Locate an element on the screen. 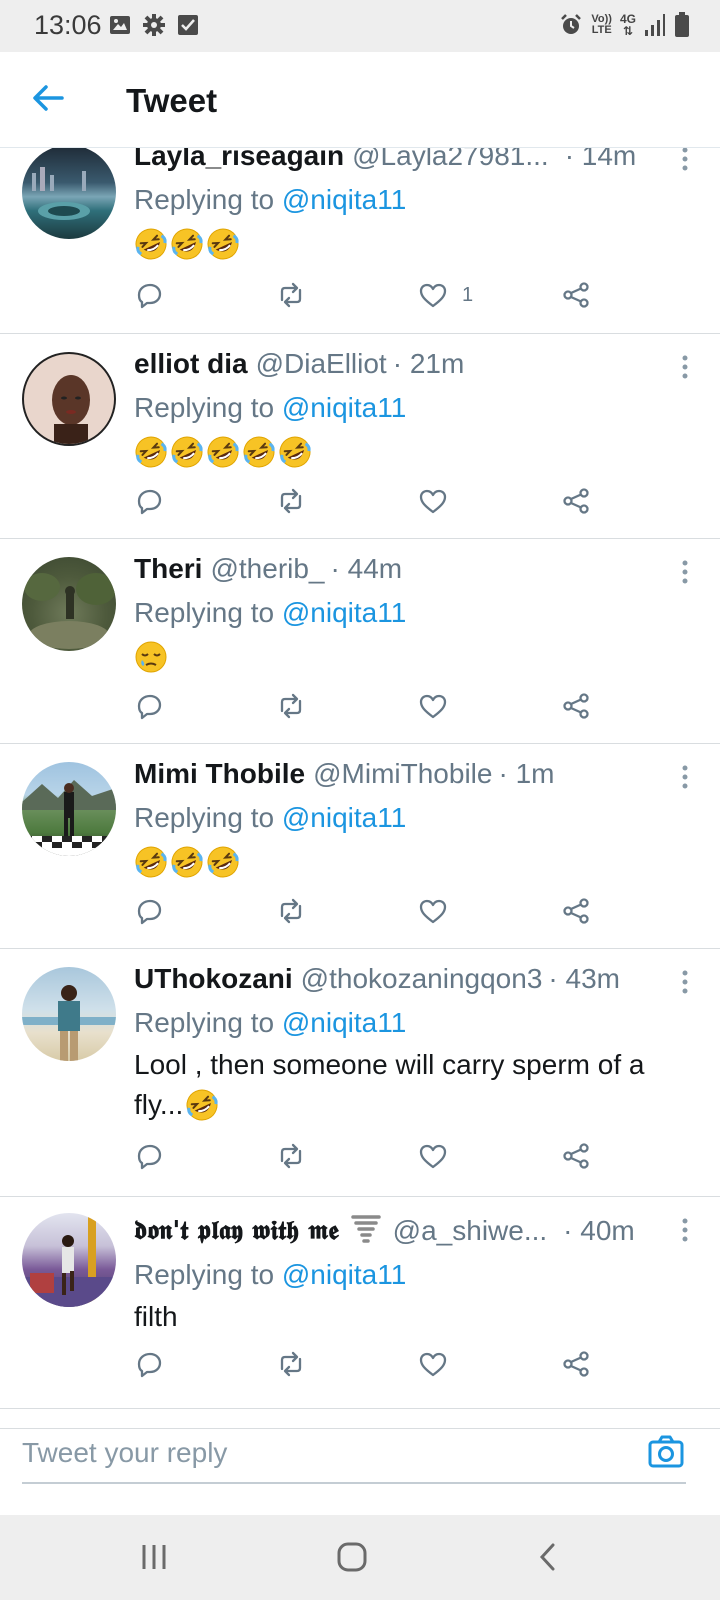  handle: @MimiThobile is located at coordinates (402, 774).